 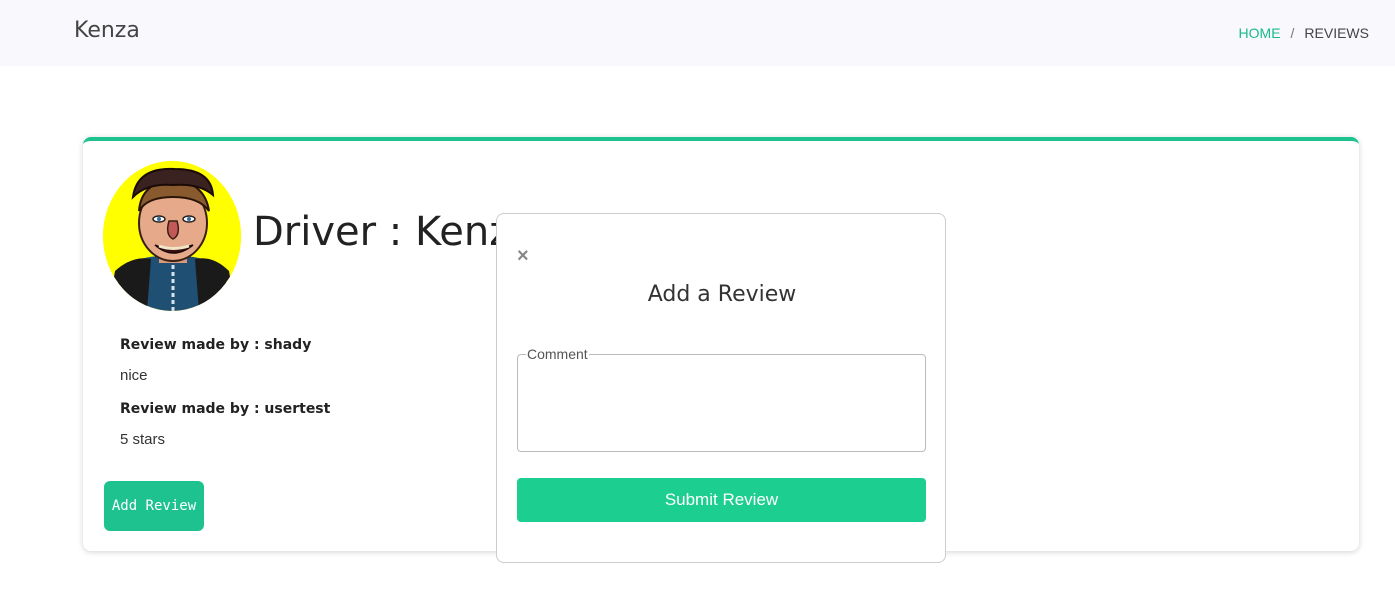 What do you see at coordinates (1260, 33) in the screenshot?
I see `breadcrumb-home-link: HOME` at bounding box center [1260, 33].